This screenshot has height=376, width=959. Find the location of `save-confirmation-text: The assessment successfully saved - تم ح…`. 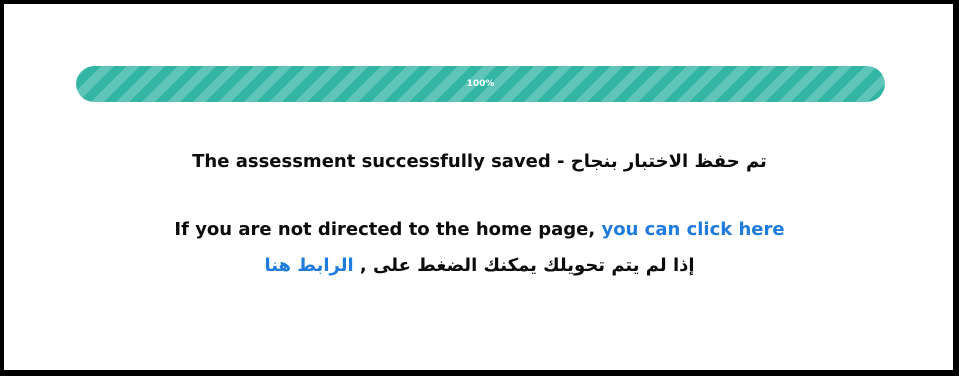

save-confirmation-text: The assessment successfully saved - تم ح… is located at coordinates (479, 161).